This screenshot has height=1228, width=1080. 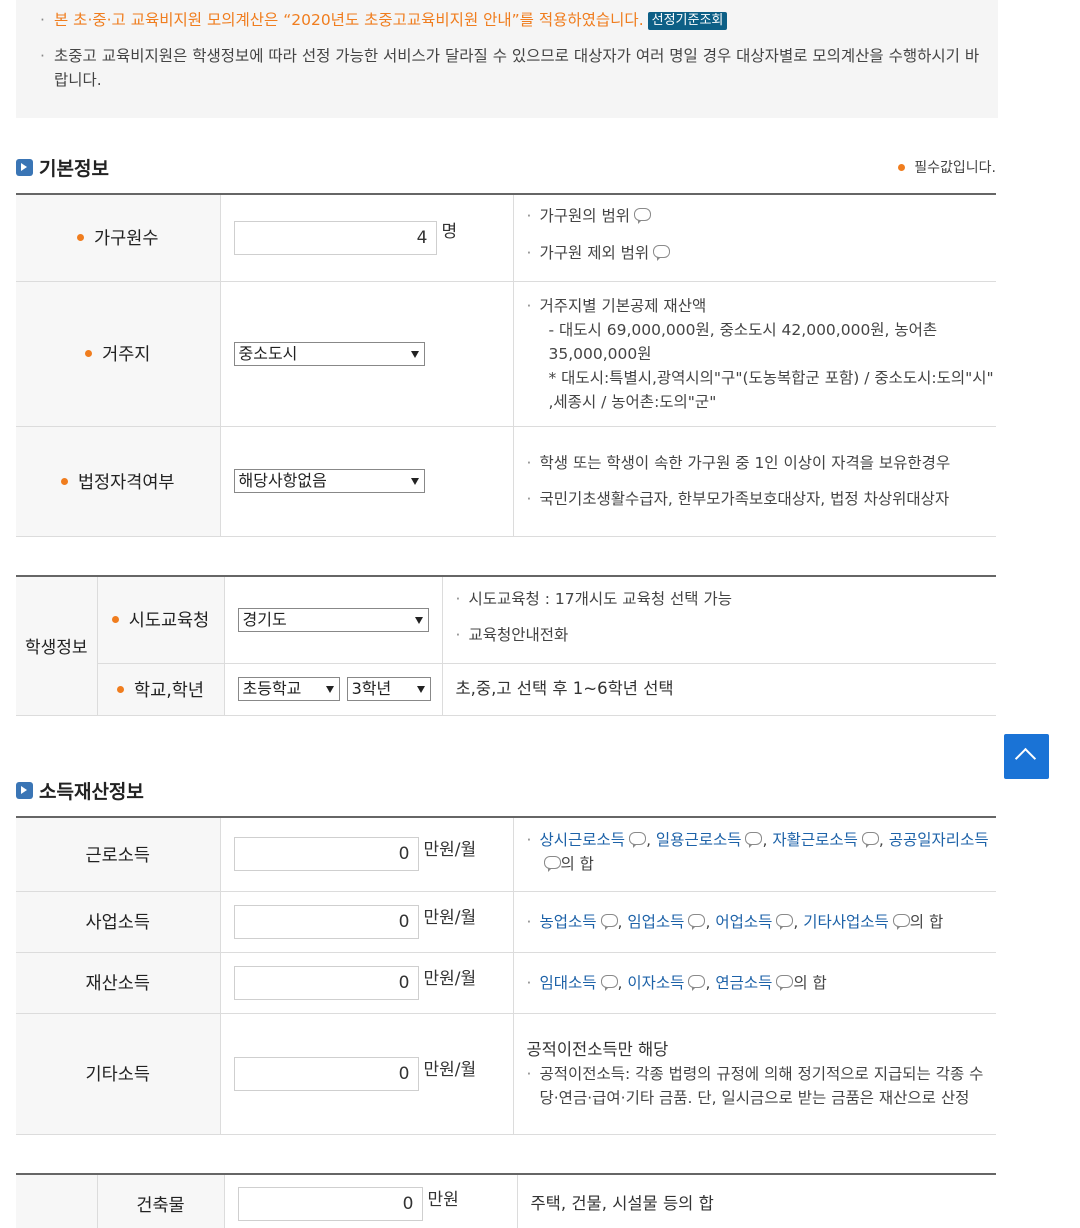 I want to click on labor-input-cell: 0 만원/월, so click(x=367, y=854).